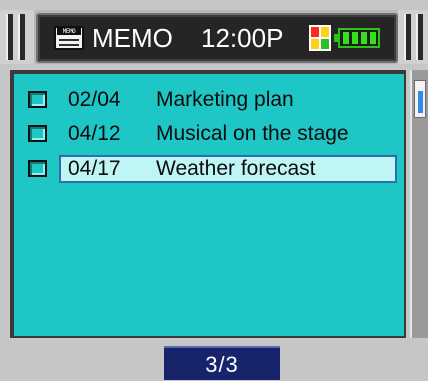 Image resolution: width=428 pixels, height=381 pixels. Describe the element at coordinates (69, 31) in the screenshot. I see `memo-icon-label: MEMO` at that location.